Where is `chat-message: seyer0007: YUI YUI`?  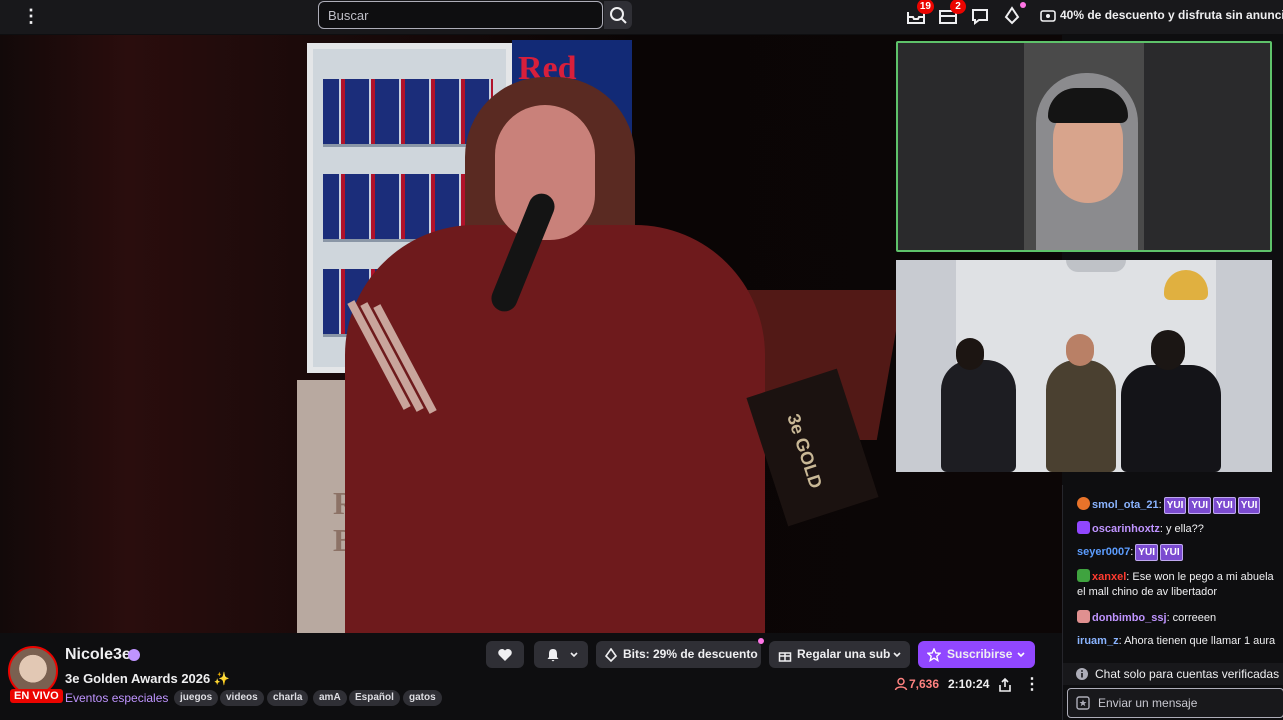
chat-message: seyer0007: YUI YUI is located at coordinates (1180, 552).